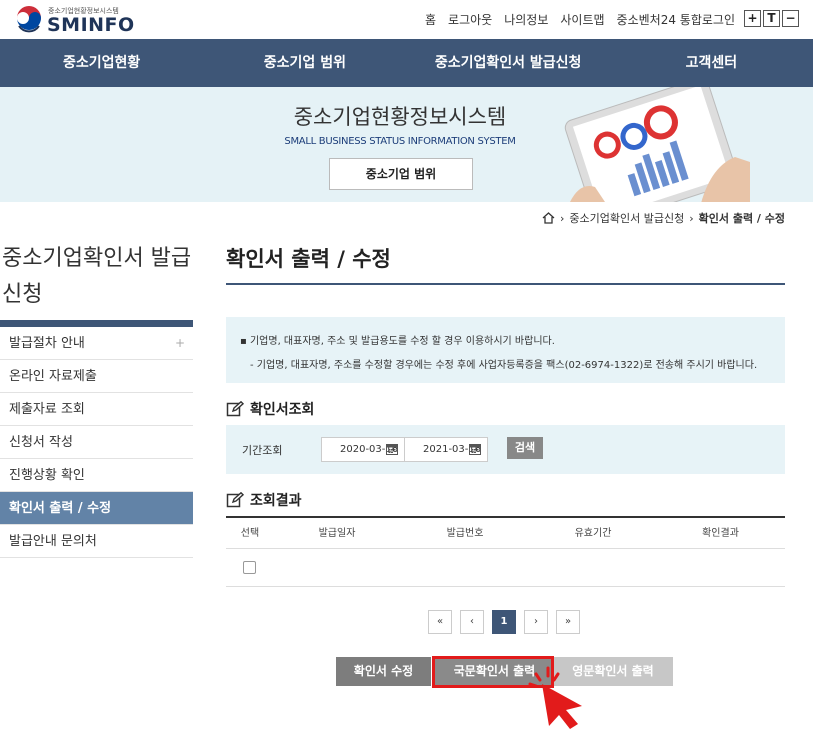 This screenshot has height=730, width=813. What do you see at coordinates (720, 533) in the screenshot?
I see `column-header: 확인결과` at bounding box center [720, 533].